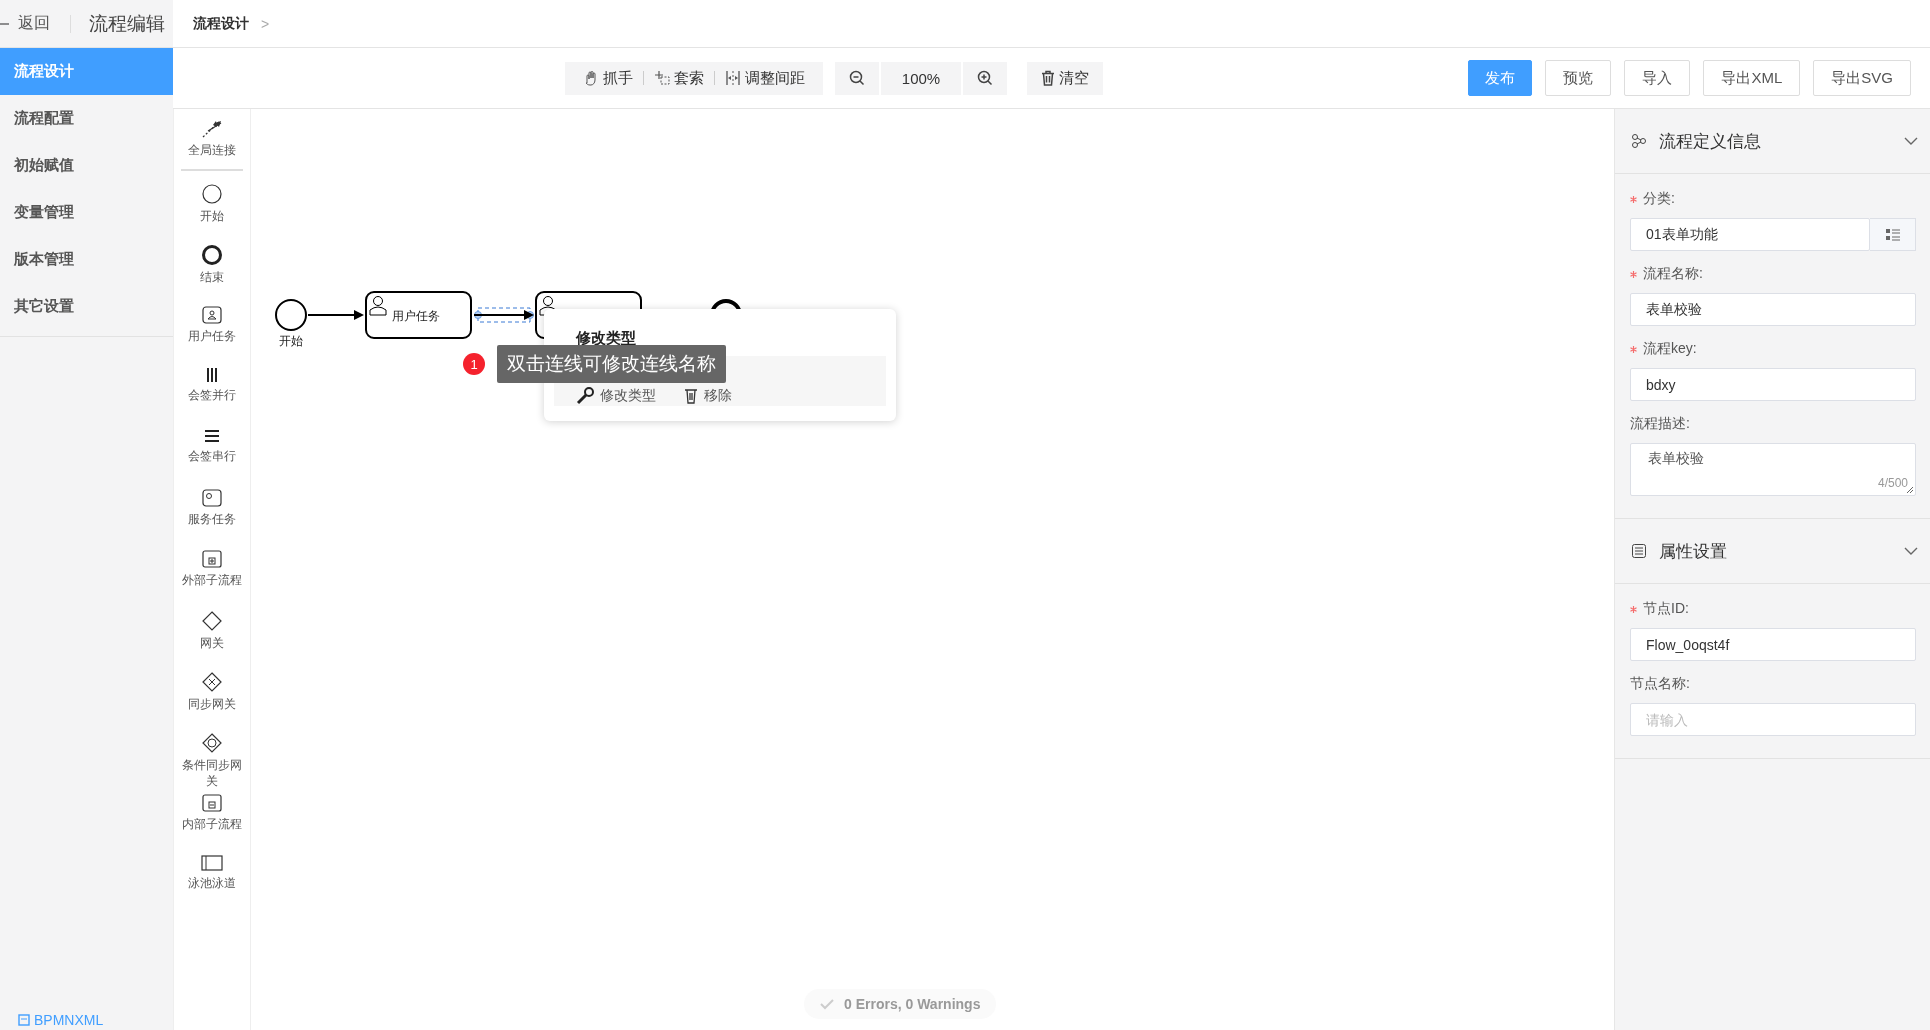 This screenshot has height=1030, width=1930. I want to click on check-icon, so click(827, 1004).